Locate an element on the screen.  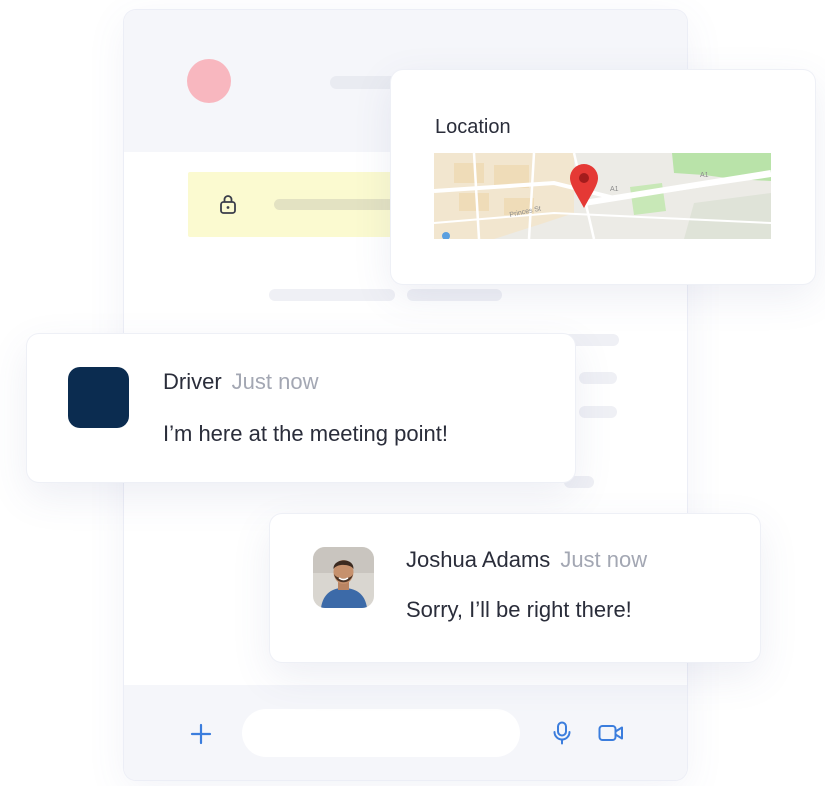
contact-avatar is located at coordinates (209, 81).